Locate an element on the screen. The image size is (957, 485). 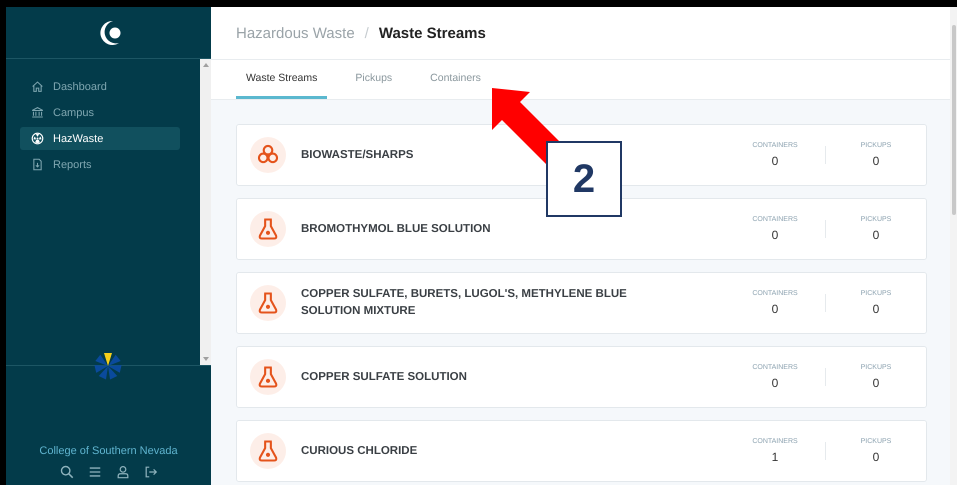
user-icon is located at coordinates (123, 472).